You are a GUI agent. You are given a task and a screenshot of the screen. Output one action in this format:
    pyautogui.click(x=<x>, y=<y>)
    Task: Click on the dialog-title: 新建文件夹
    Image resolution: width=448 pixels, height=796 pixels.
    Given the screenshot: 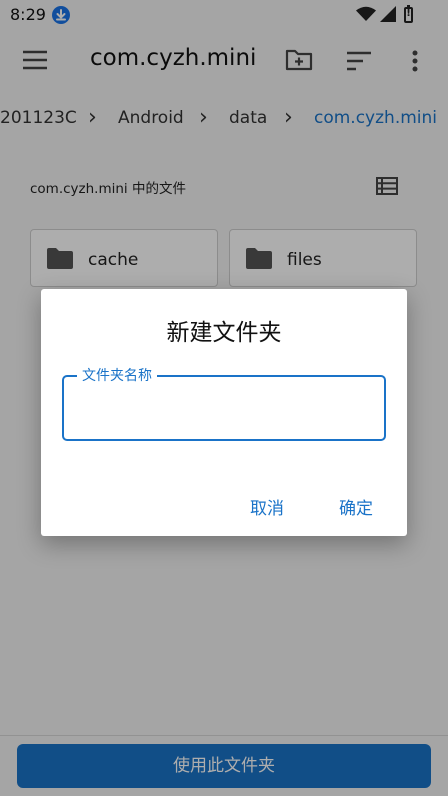 What is the action you would take?
    pyautogui.click(x=224, y=333)
    